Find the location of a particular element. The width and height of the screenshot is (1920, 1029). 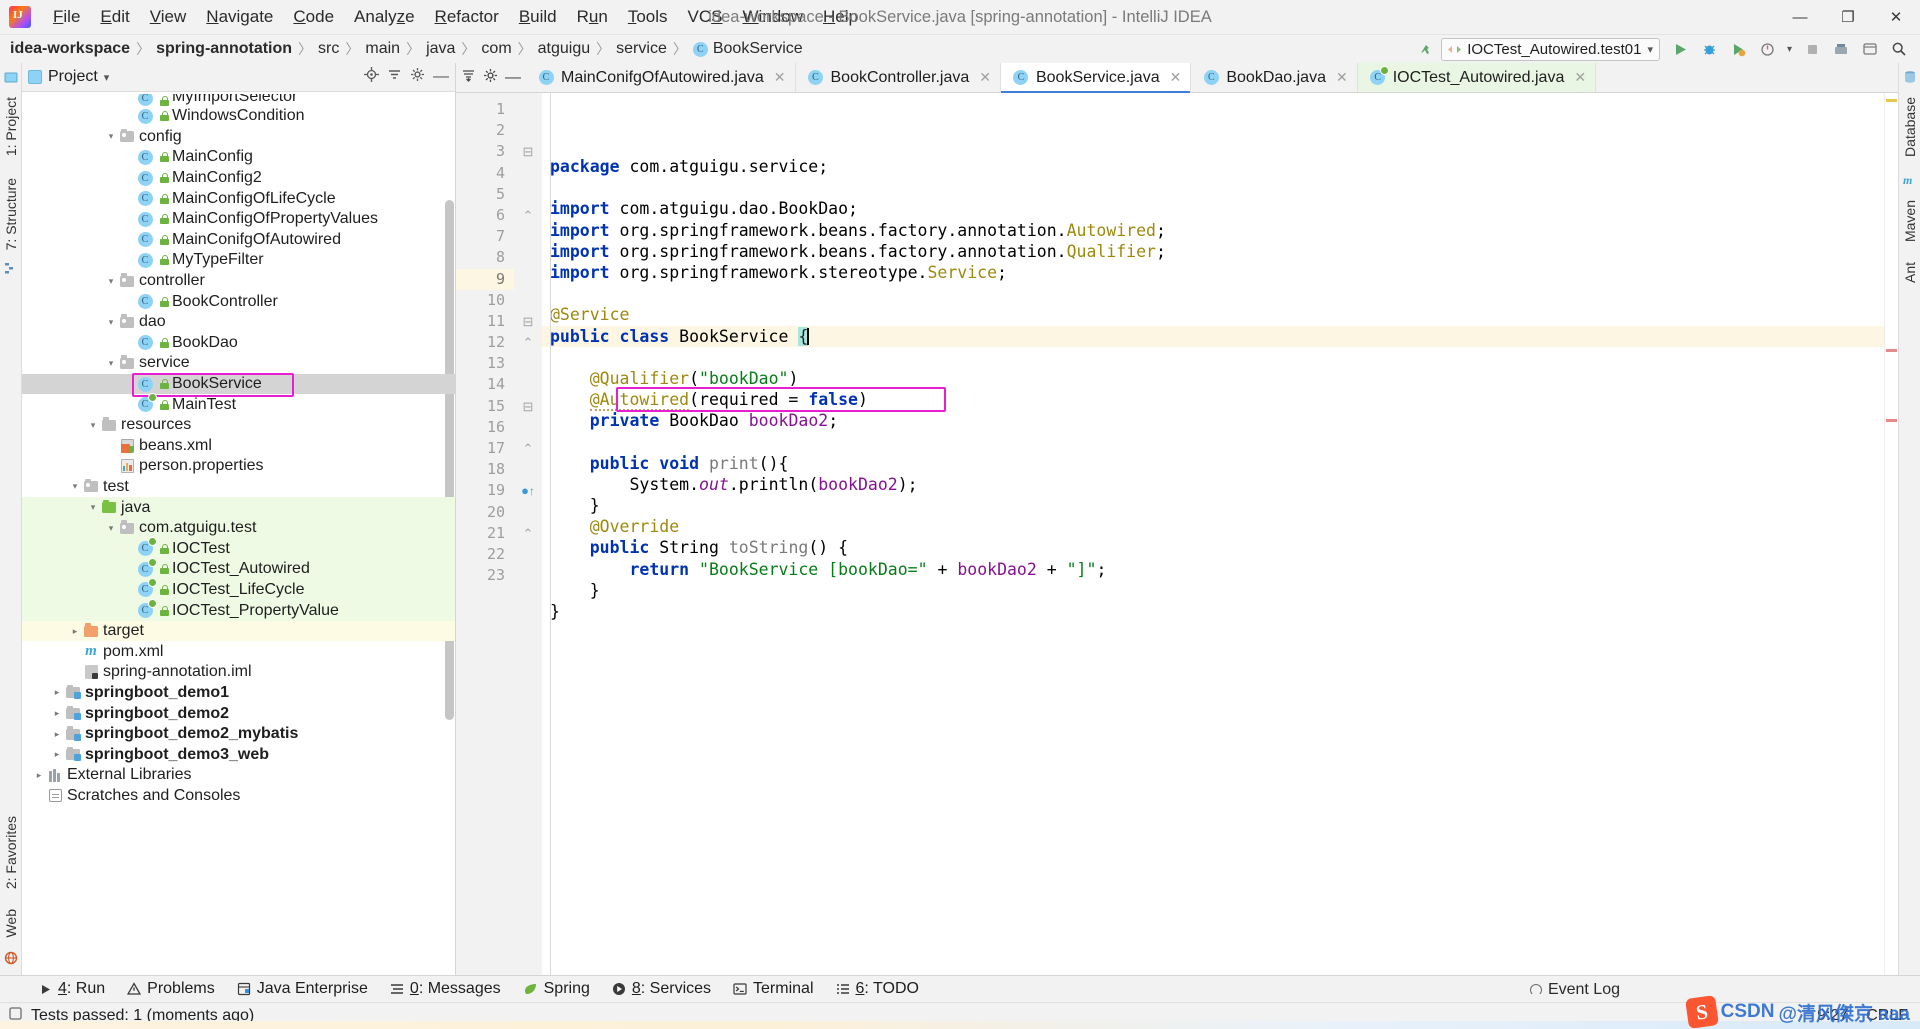

menu-edit: Edit is located at coordinates (114, 17).